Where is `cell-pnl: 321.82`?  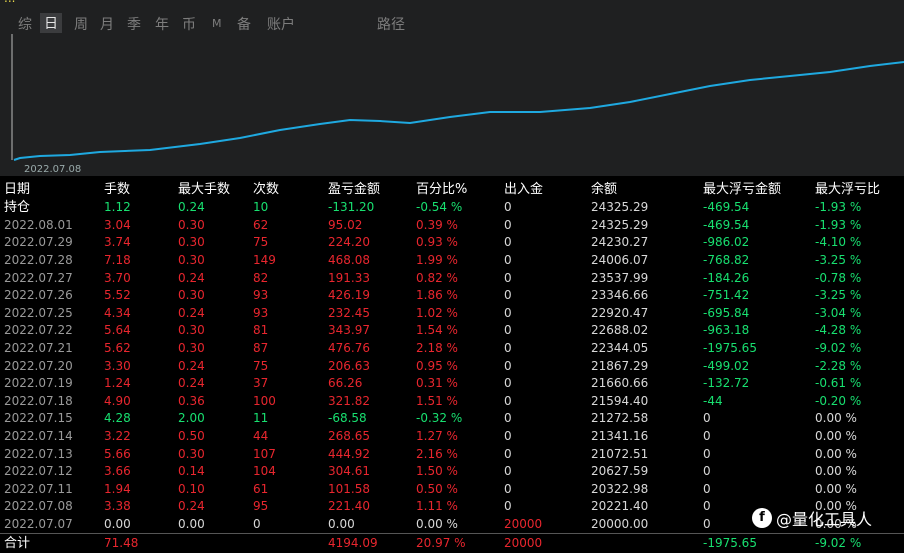 cell-pnl: 321.82 is located at coordinates (349, 400).